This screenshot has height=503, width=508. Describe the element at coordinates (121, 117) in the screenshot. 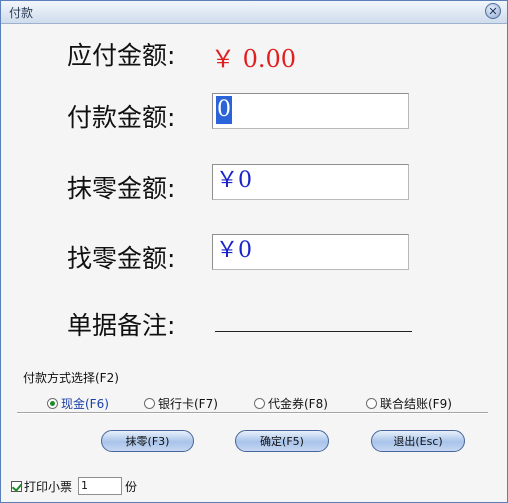

I see `paid-amount-label: 付款金额:` at that location.